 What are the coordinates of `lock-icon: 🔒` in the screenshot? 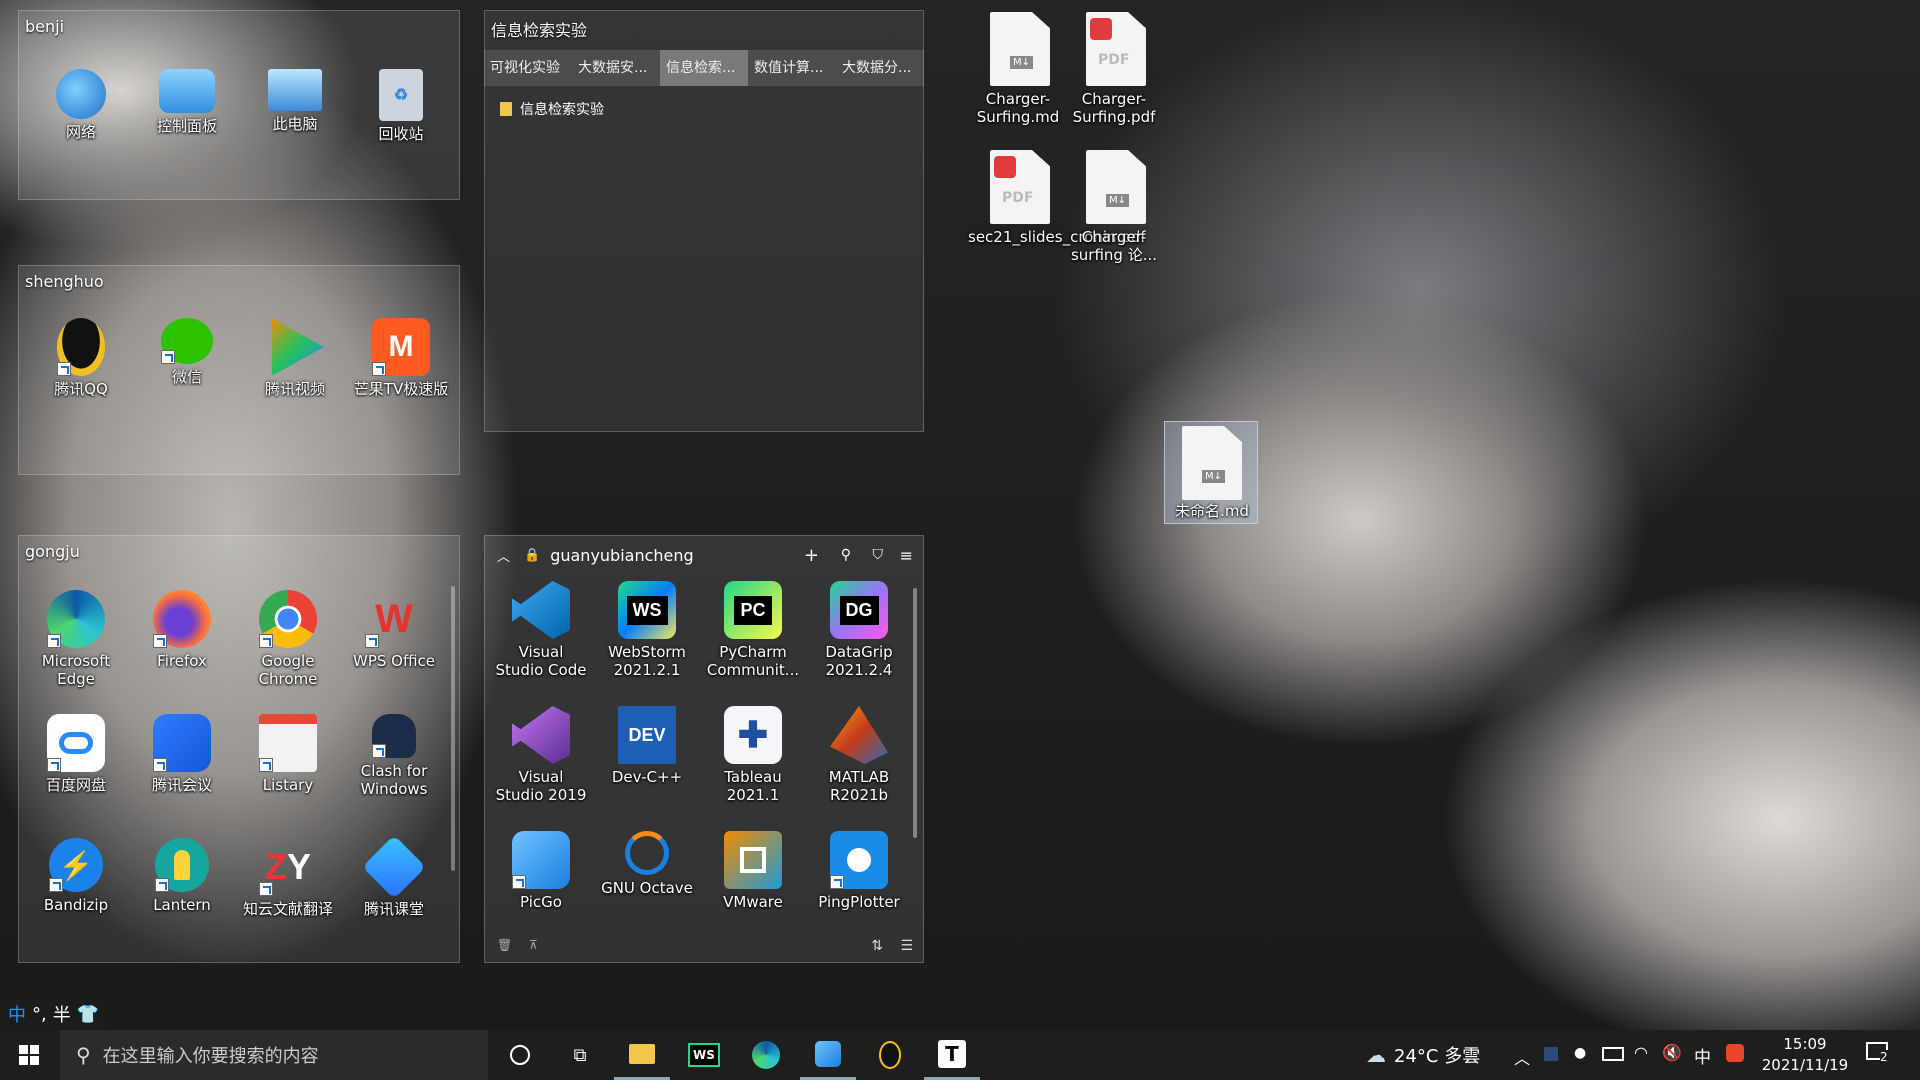 It's located at (532, 555).